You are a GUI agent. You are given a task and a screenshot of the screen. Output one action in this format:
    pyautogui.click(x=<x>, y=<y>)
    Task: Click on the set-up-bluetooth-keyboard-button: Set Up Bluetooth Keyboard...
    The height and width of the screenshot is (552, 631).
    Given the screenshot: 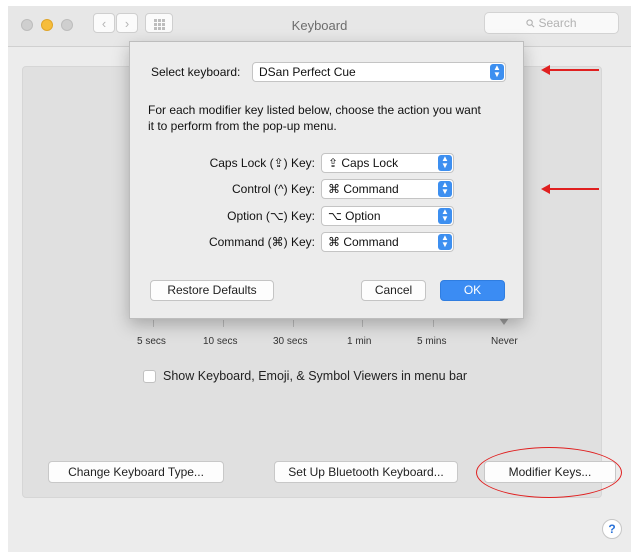 What is the action you would take?
    pyautogui.click(x=366, y=472)
    